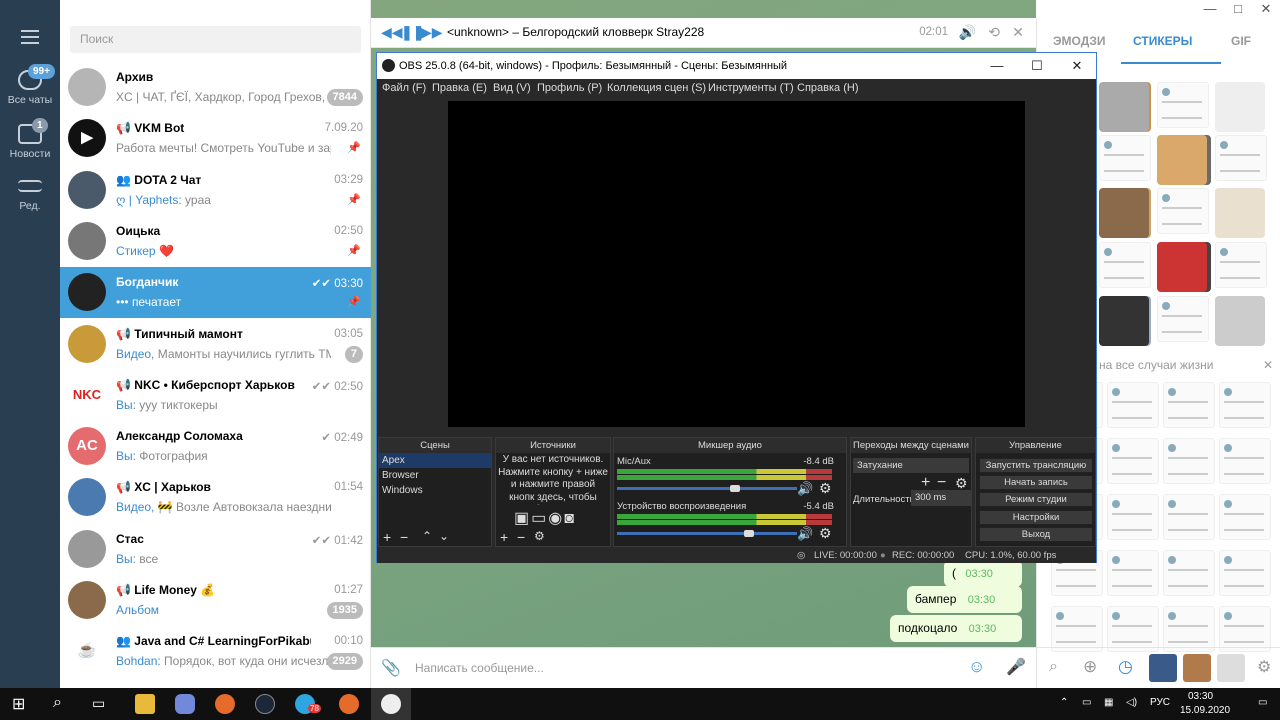  Describe the element at coordinates (387, 537) in the screenshot. I see `add-scene-icon: +` at that location.